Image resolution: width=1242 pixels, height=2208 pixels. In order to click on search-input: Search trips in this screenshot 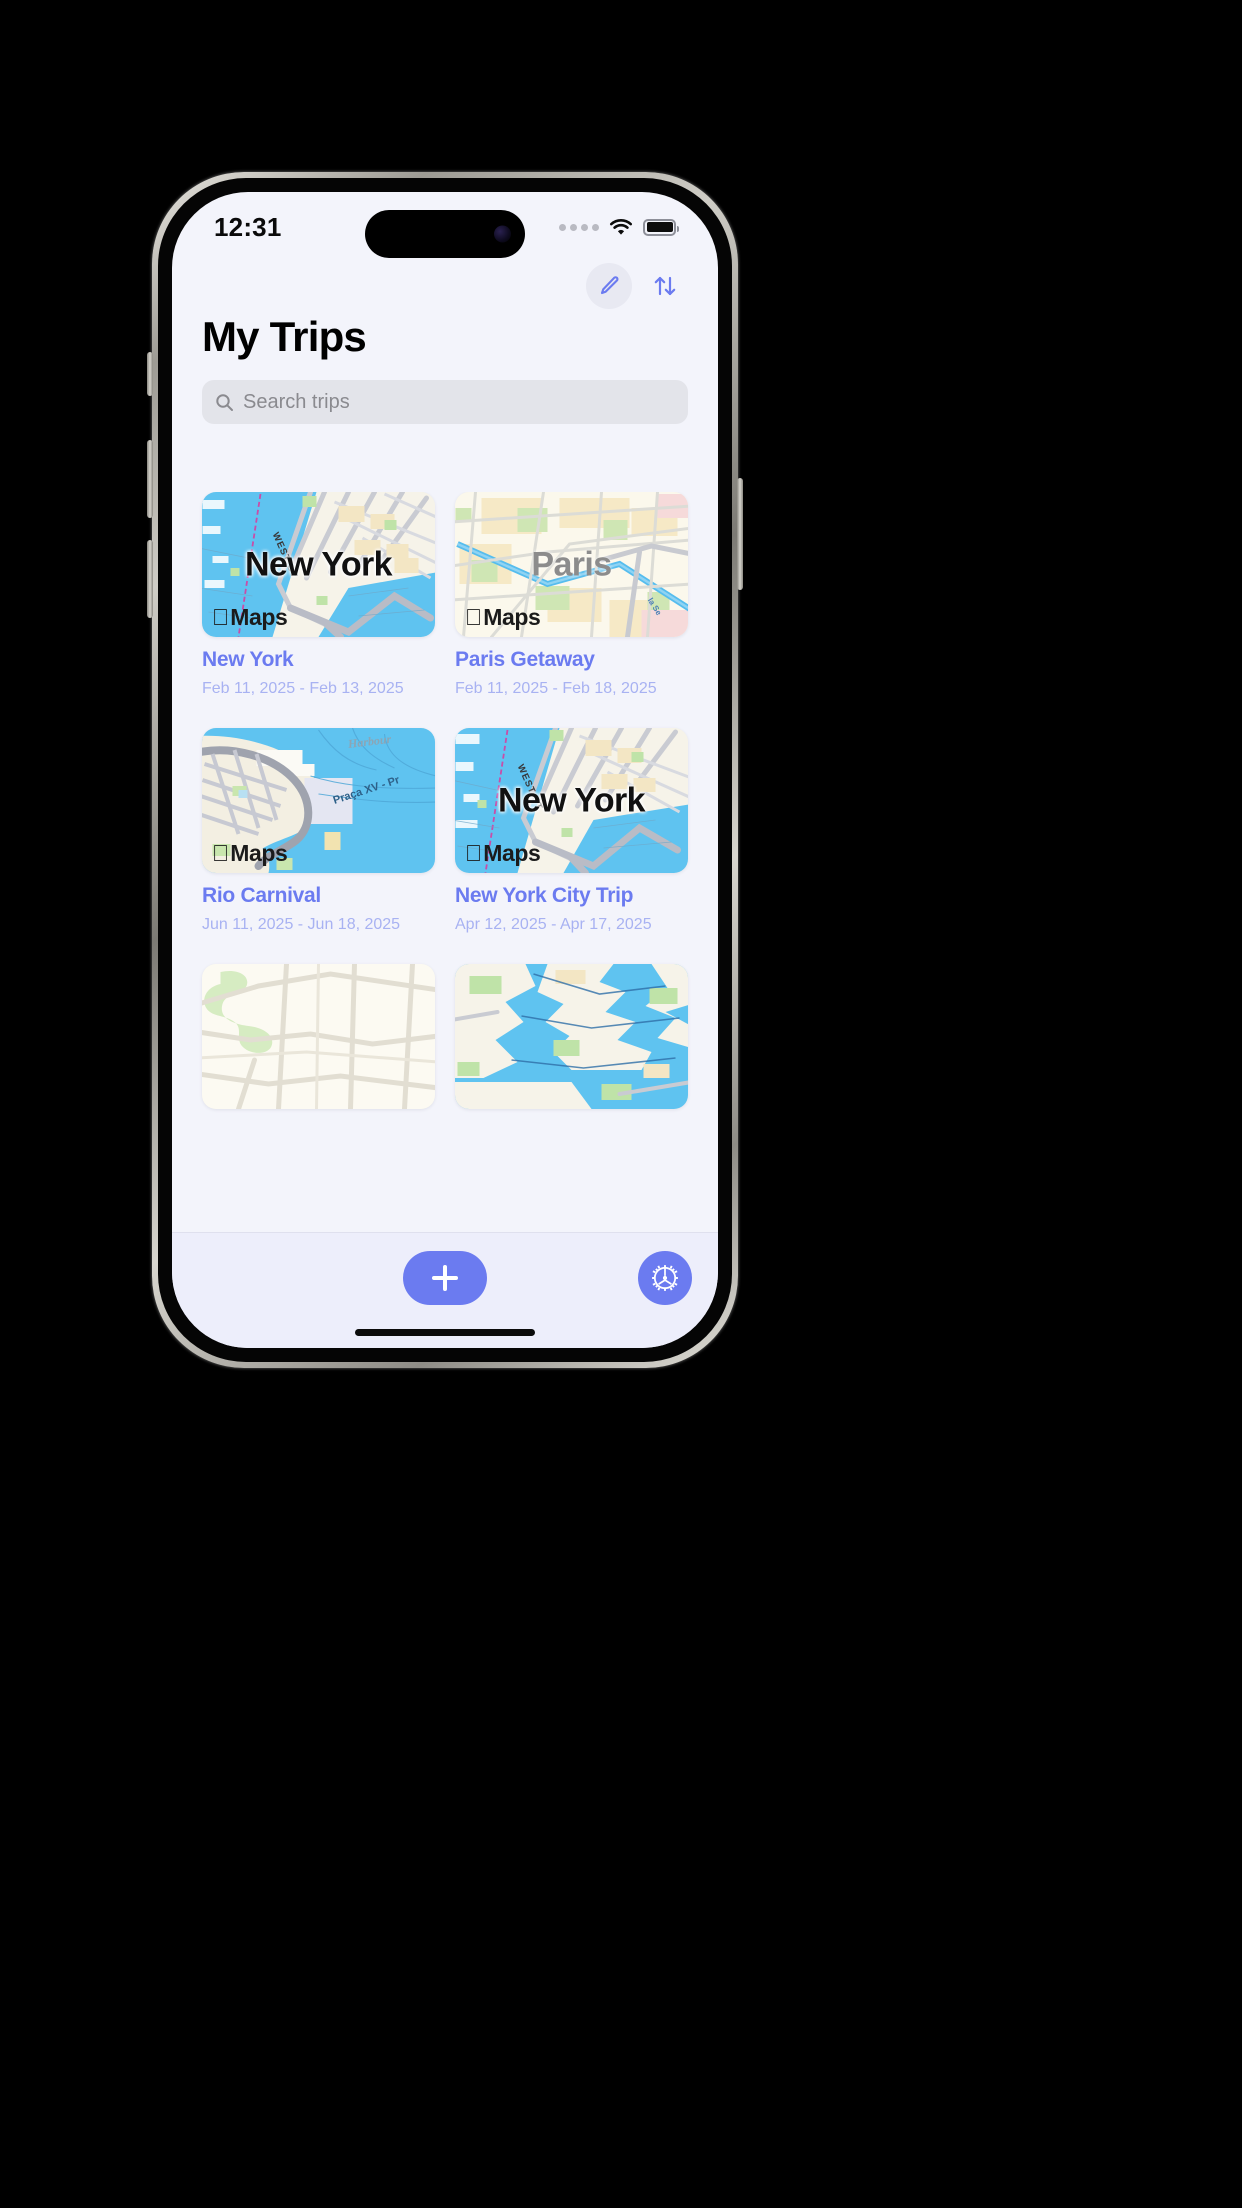, I will do `click(445, 402)`.